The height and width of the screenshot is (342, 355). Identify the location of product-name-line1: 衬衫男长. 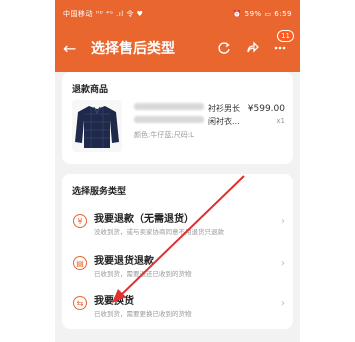
(224, 108).